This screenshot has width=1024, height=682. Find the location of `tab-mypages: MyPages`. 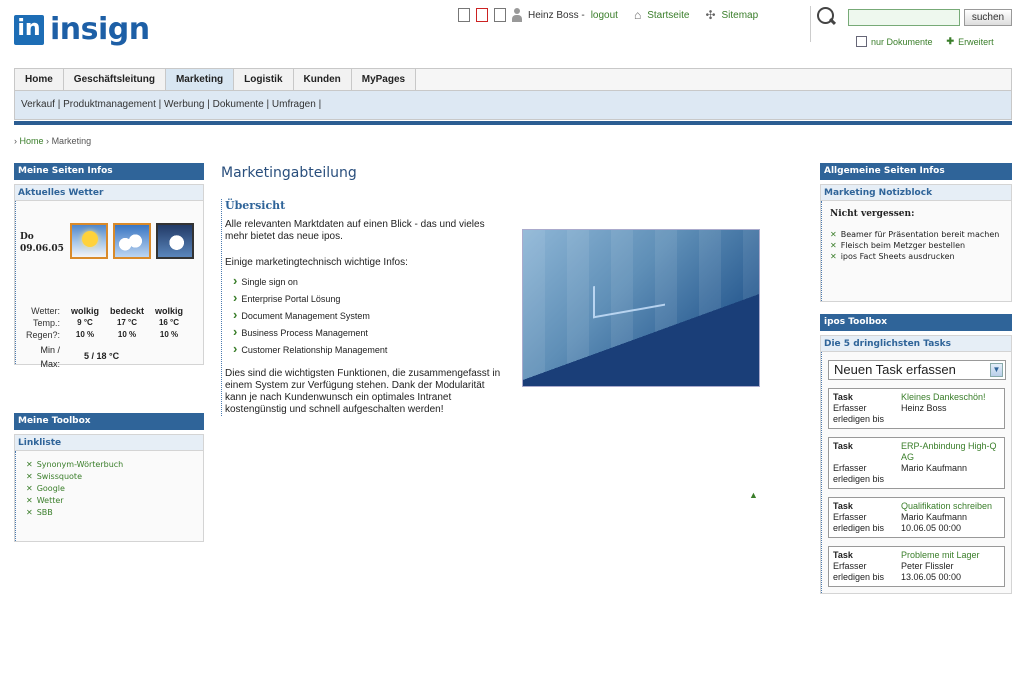

tab-mypages: MyPages is located at coordinates (384, 79).